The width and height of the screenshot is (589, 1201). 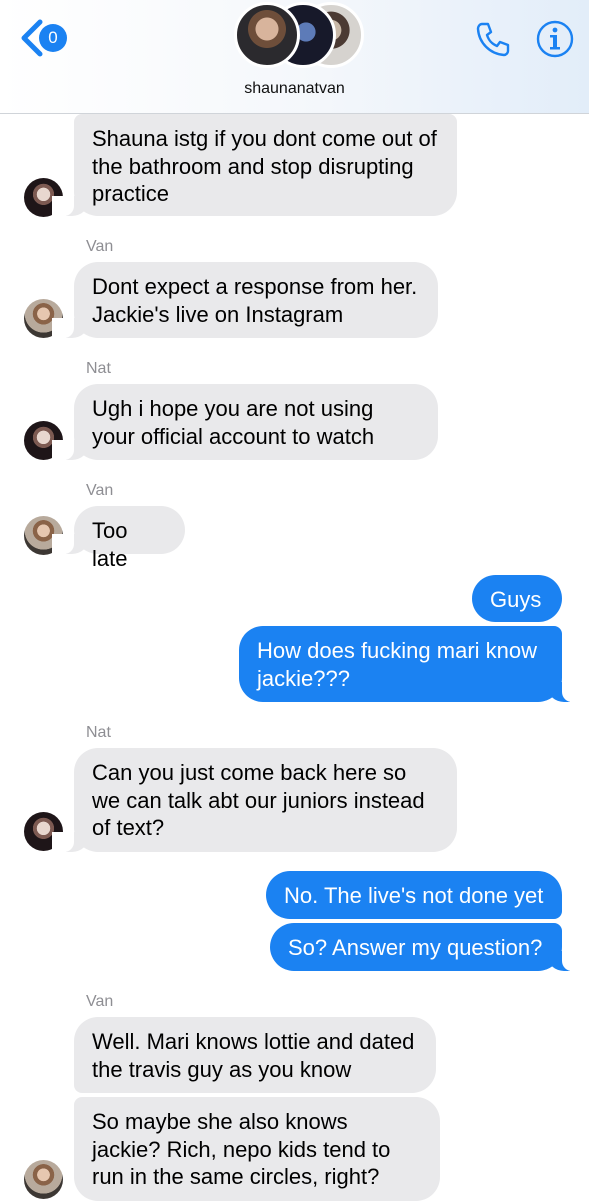 I want to click on message-bubble-outgoing: No. The live's not done yet, so click(x=414, y=895).